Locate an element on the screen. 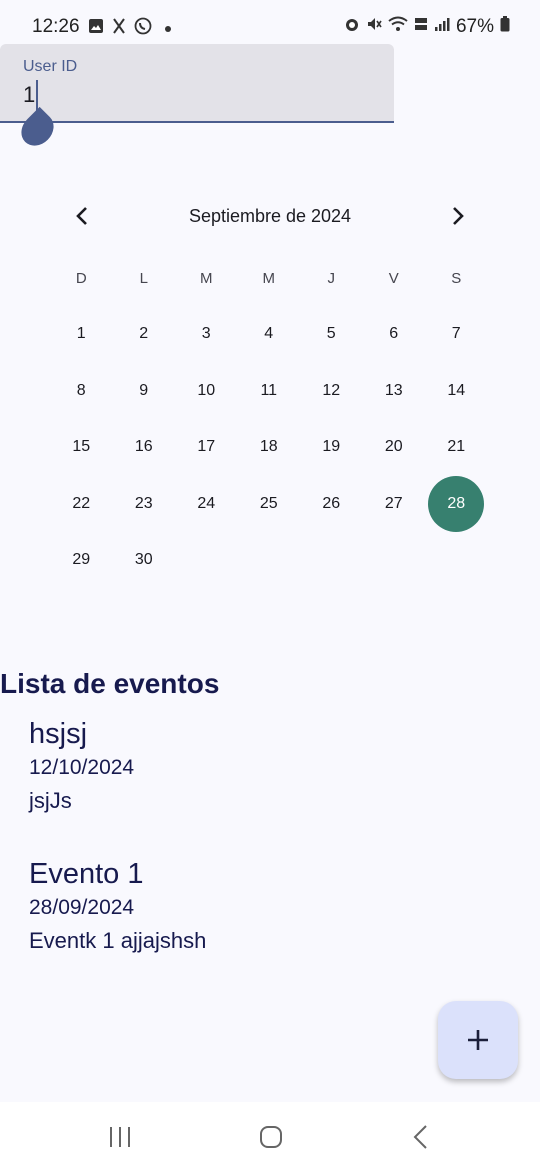 This screenshot has width=540, height=1170. calendar-day: 4 is located at coordinates (269, 334).